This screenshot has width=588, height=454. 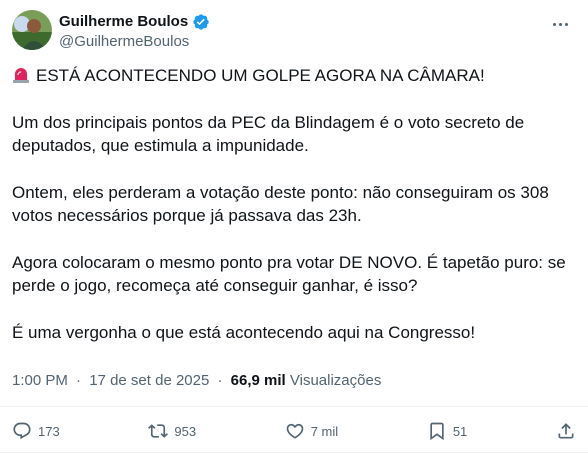 I want to click on share-icon, so click(x=566, y=431).